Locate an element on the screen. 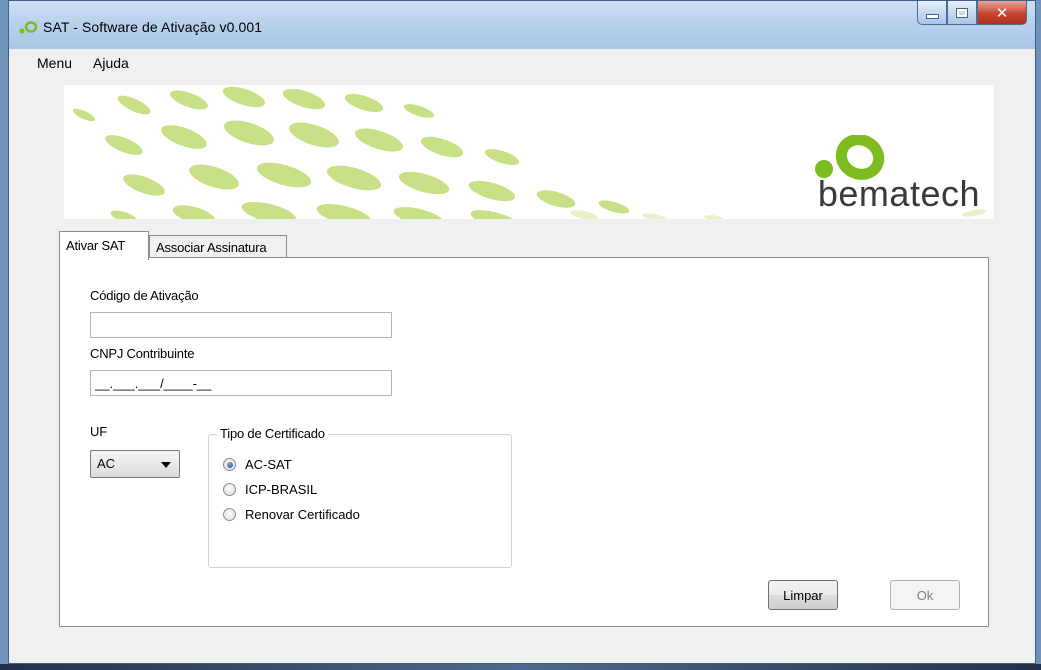 The width and height of the screenshot is (1041, 670). minimize-icon is located at coordinates (932, 16).